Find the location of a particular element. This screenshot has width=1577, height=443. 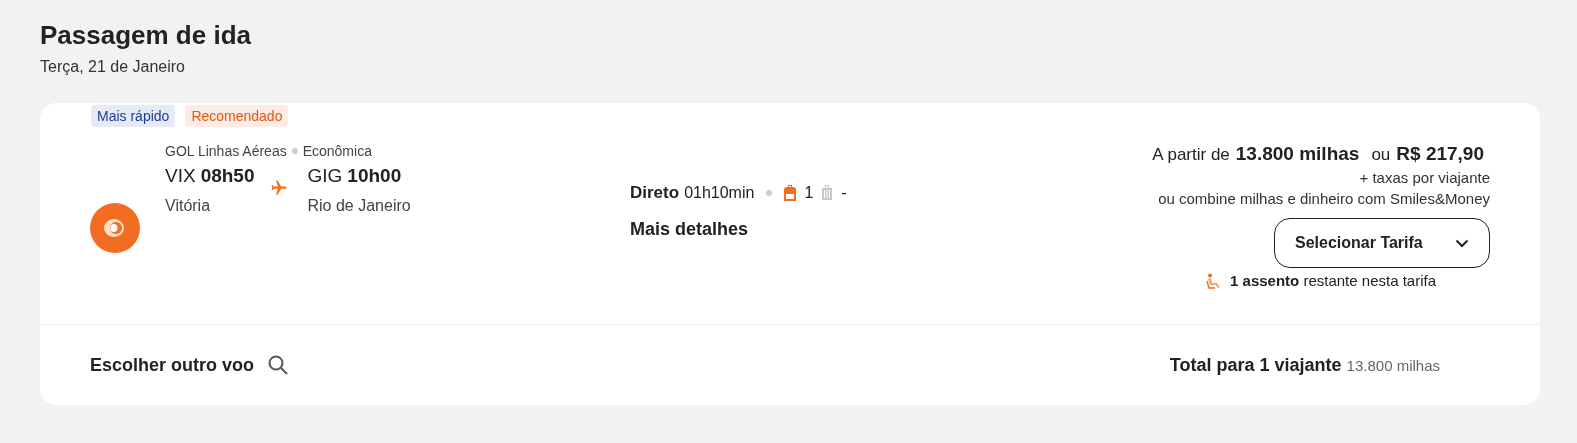

combine-note: ou combine milhas e dinheiro com Smiles&Money is located at coordinates (1324, 198).